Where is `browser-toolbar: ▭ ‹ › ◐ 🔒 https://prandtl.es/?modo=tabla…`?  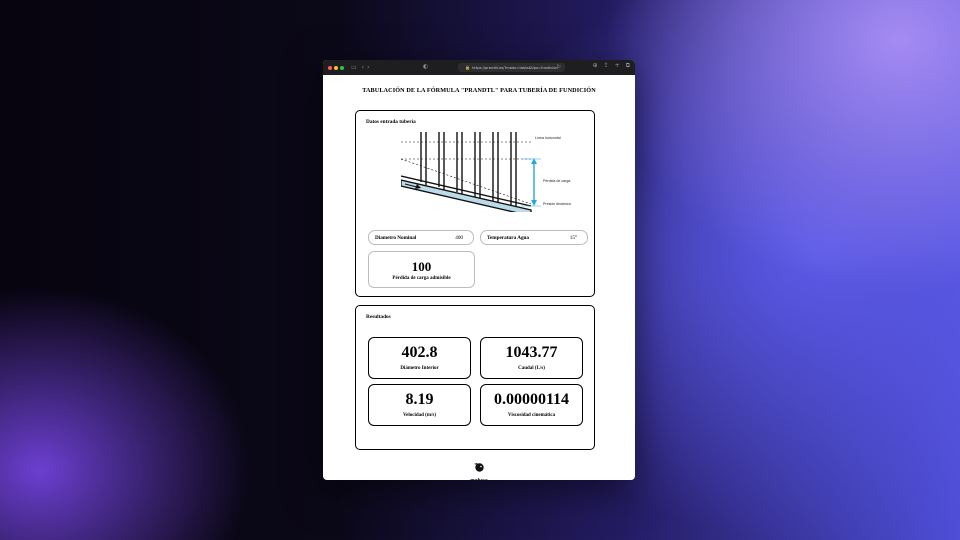
browser-toolbar: ▭ ‹ › ◐ 🔒 https://prandtl.es/?modo=tabla… is located at coordinates (479, 67).